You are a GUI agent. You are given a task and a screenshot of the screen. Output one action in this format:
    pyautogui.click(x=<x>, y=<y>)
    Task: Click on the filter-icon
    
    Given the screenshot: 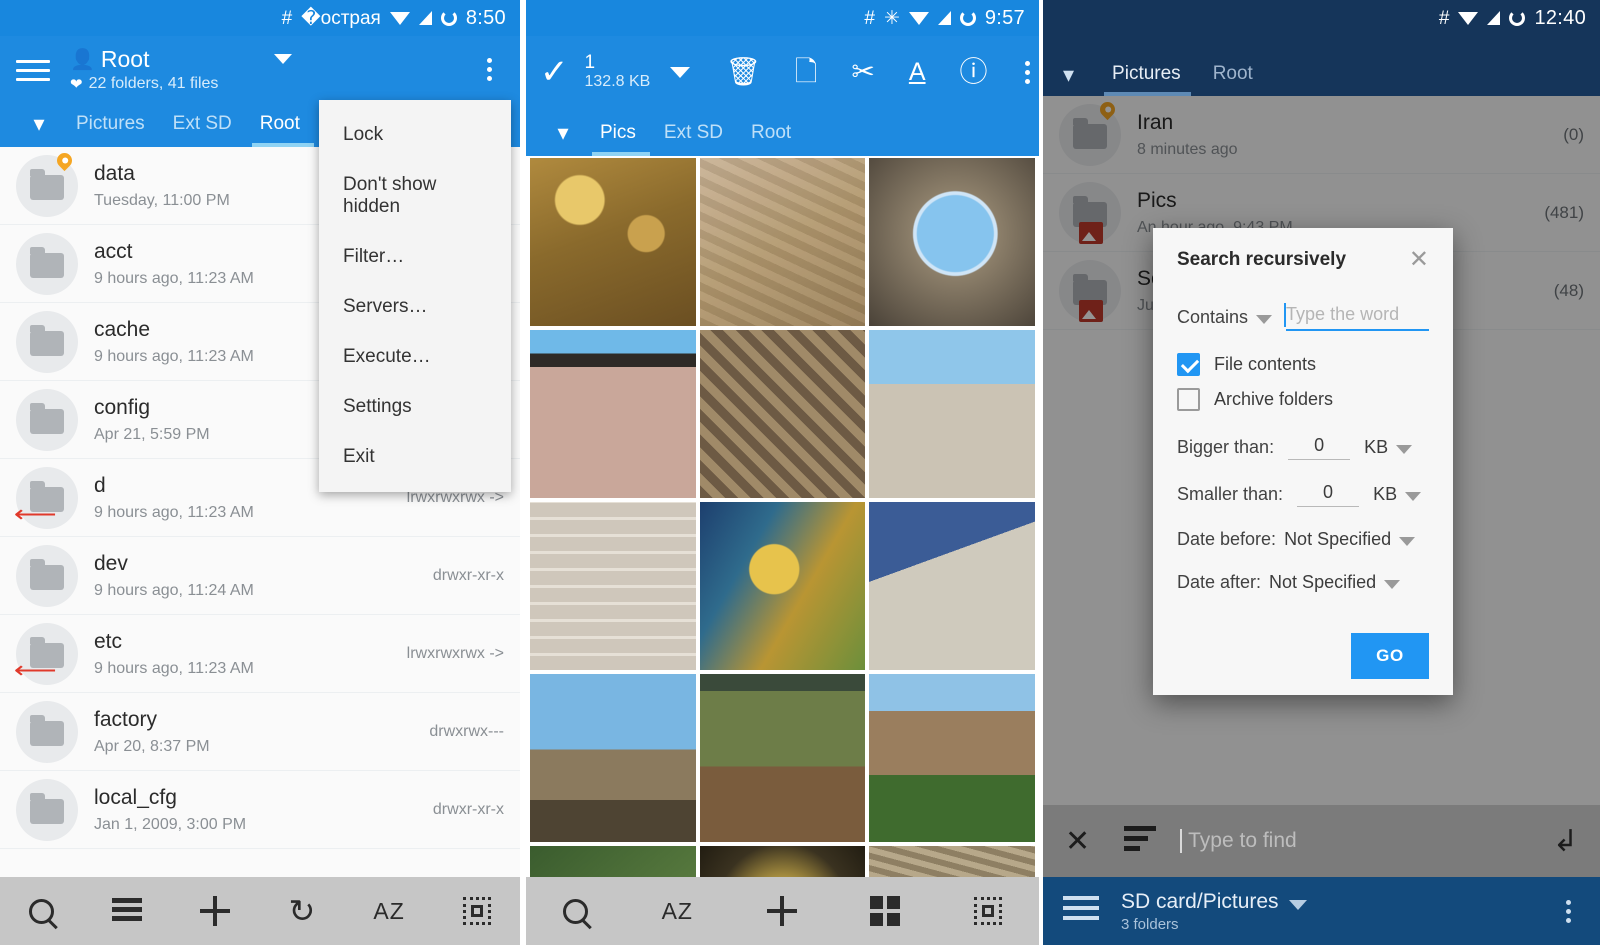 What is the action you would take?
    pyautogui.click(x=1140, y=841)
    